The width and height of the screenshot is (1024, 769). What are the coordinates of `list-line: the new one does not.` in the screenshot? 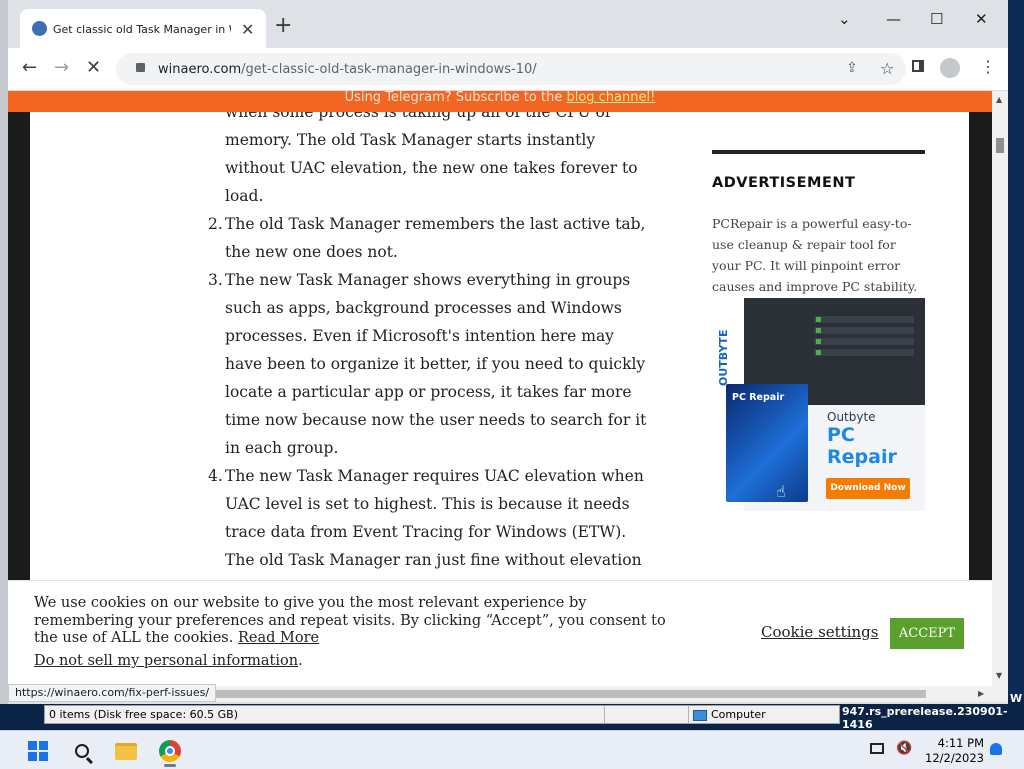 It's located at (311, 252).